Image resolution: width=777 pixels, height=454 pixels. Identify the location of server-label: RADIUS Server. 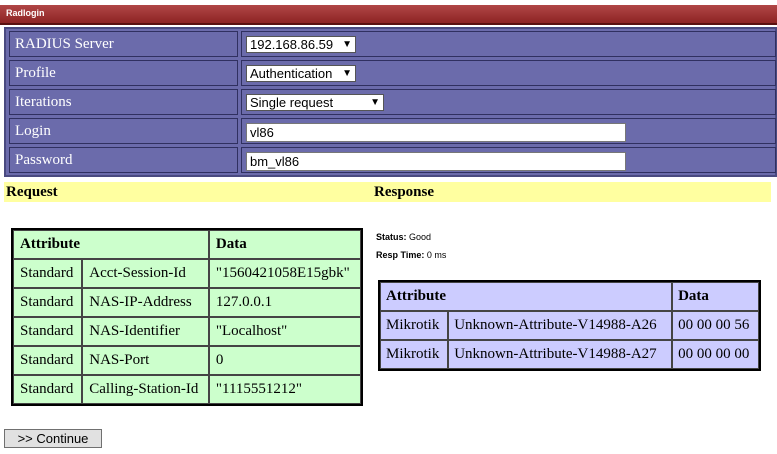
(123, 44).